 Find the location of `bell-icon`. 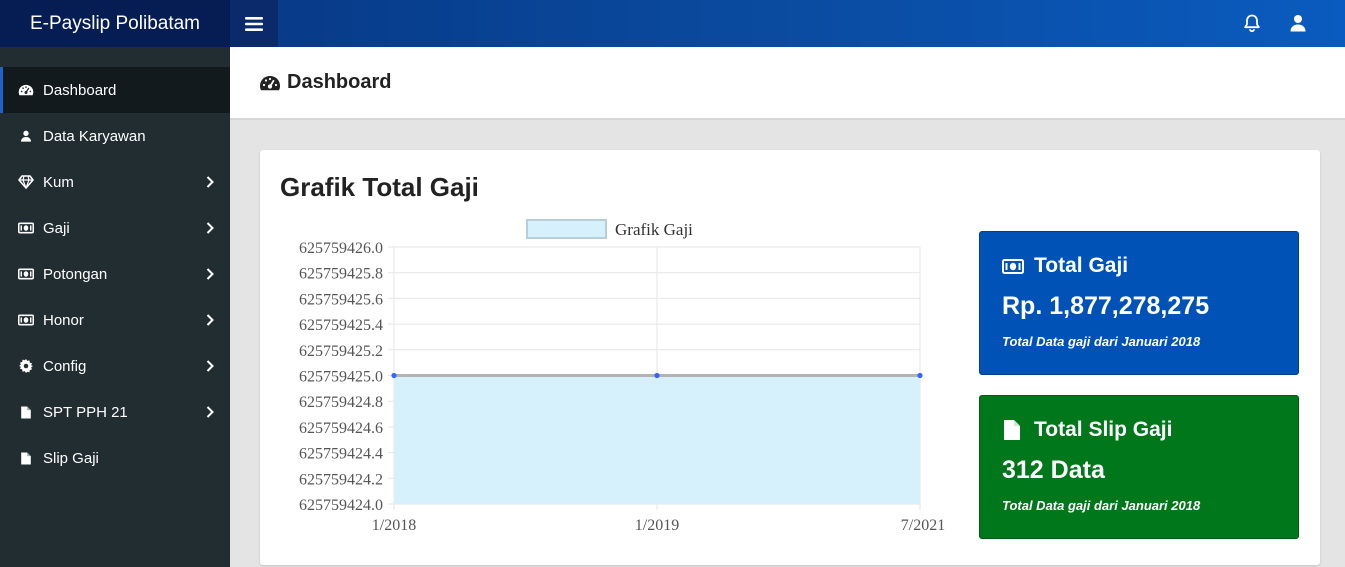

bell-icon is located at coordinates (1252, 23).